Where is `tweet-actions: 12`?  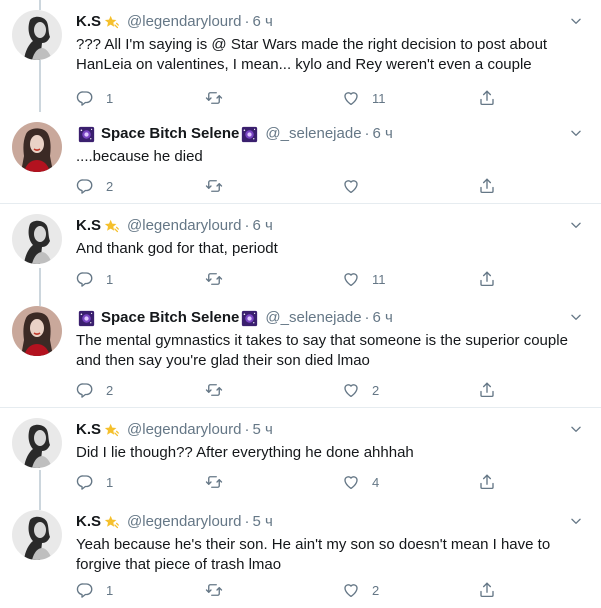 tweet-actions: 12 is located at coordinates (296, 590).